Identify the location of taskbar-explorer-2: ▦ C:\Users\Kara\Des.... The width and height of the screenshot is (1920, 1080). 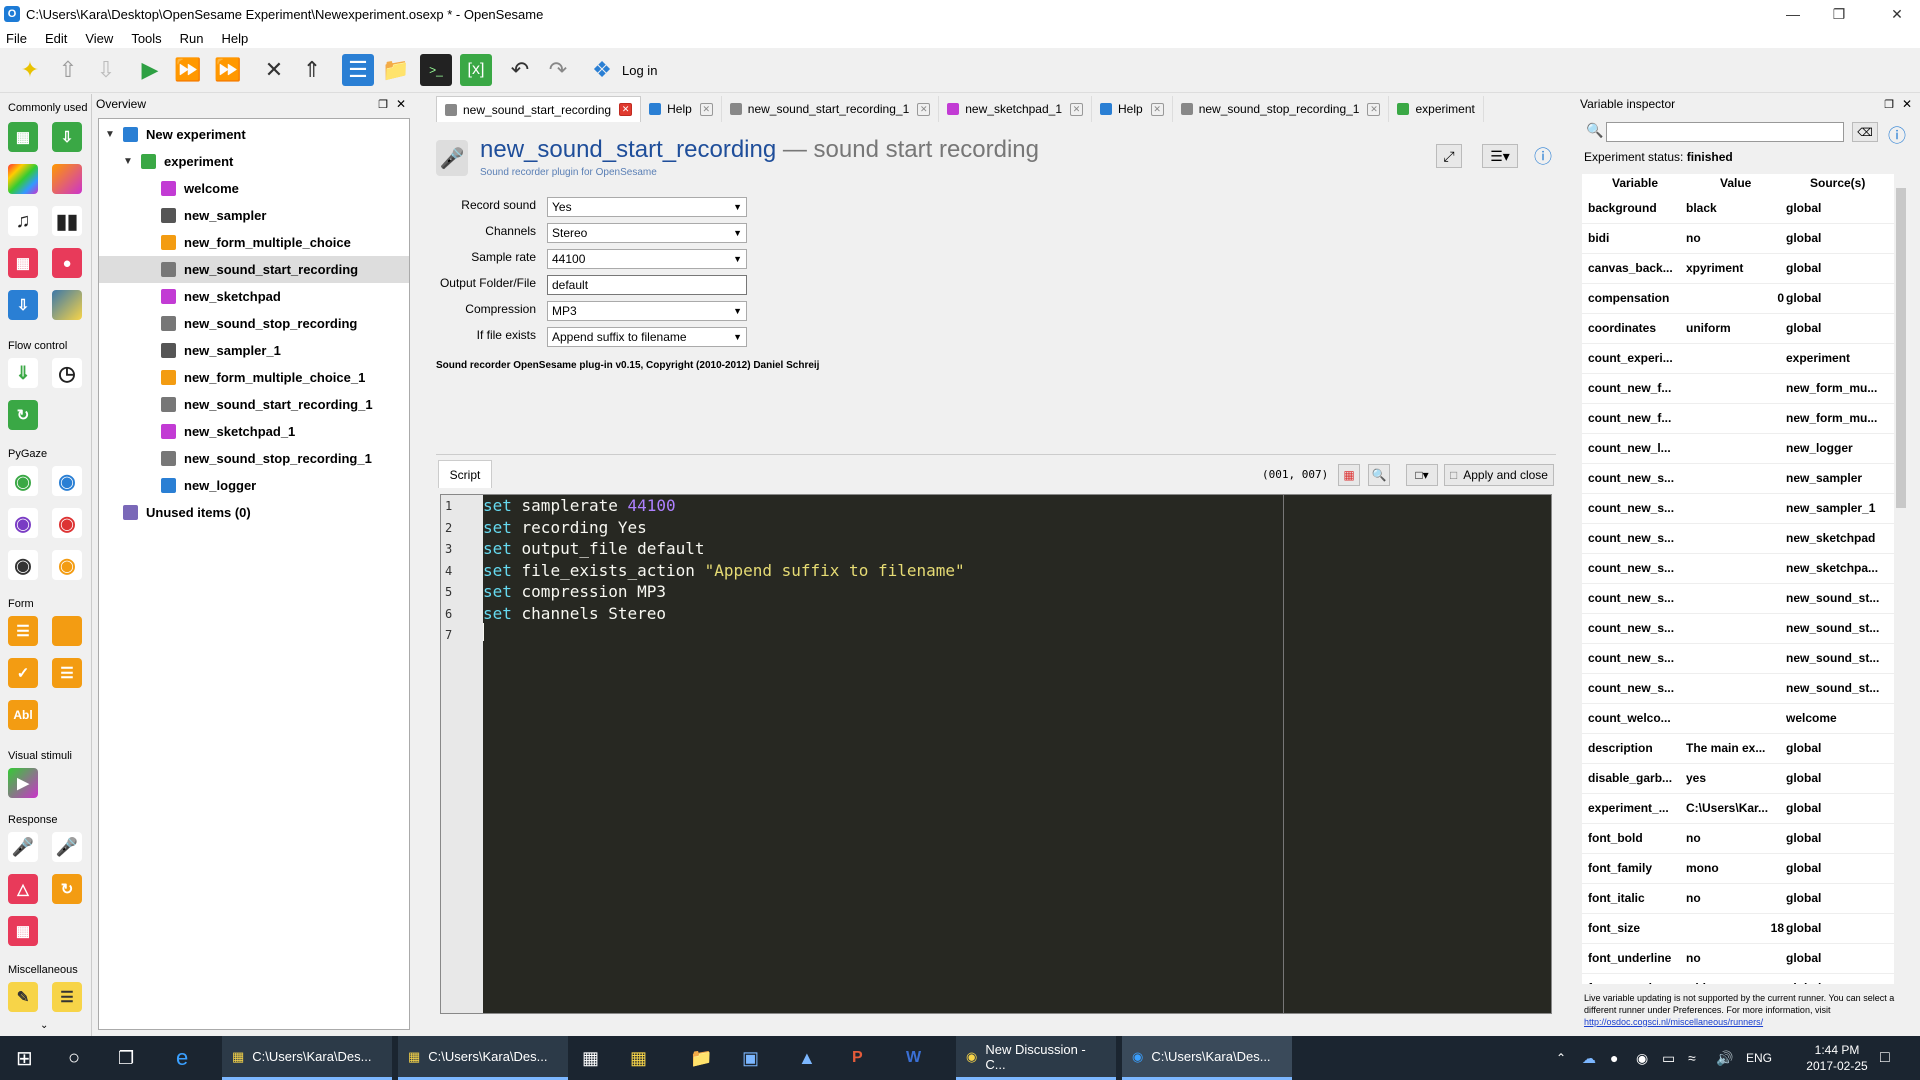
(483, 1058).